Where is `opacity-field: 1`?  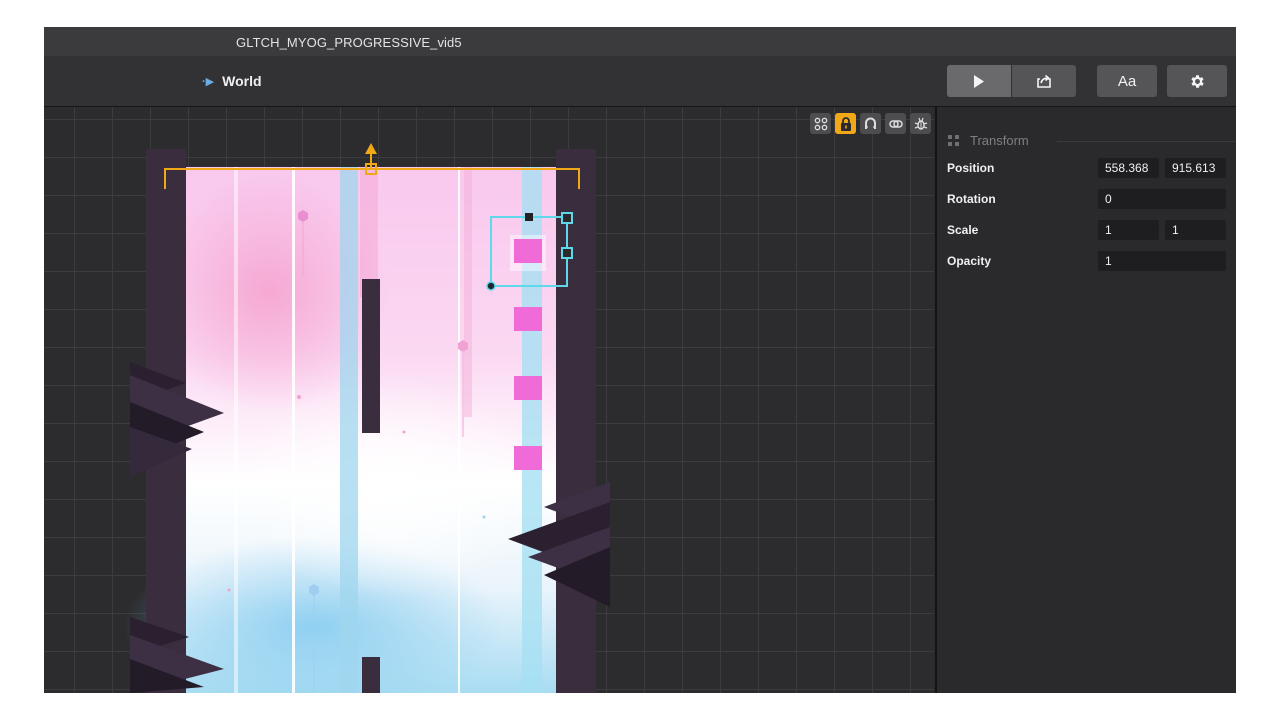
opacity-field: 1 is located at coordinates (1162, 261).